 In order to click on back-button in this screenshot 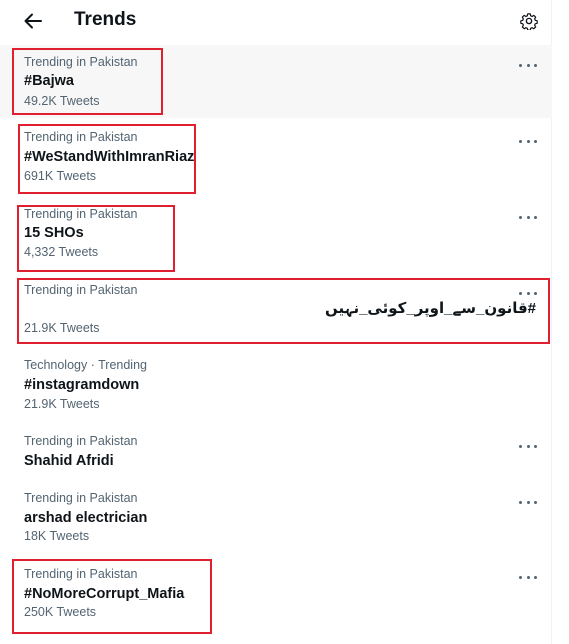, I will do `click(33, 21)`.